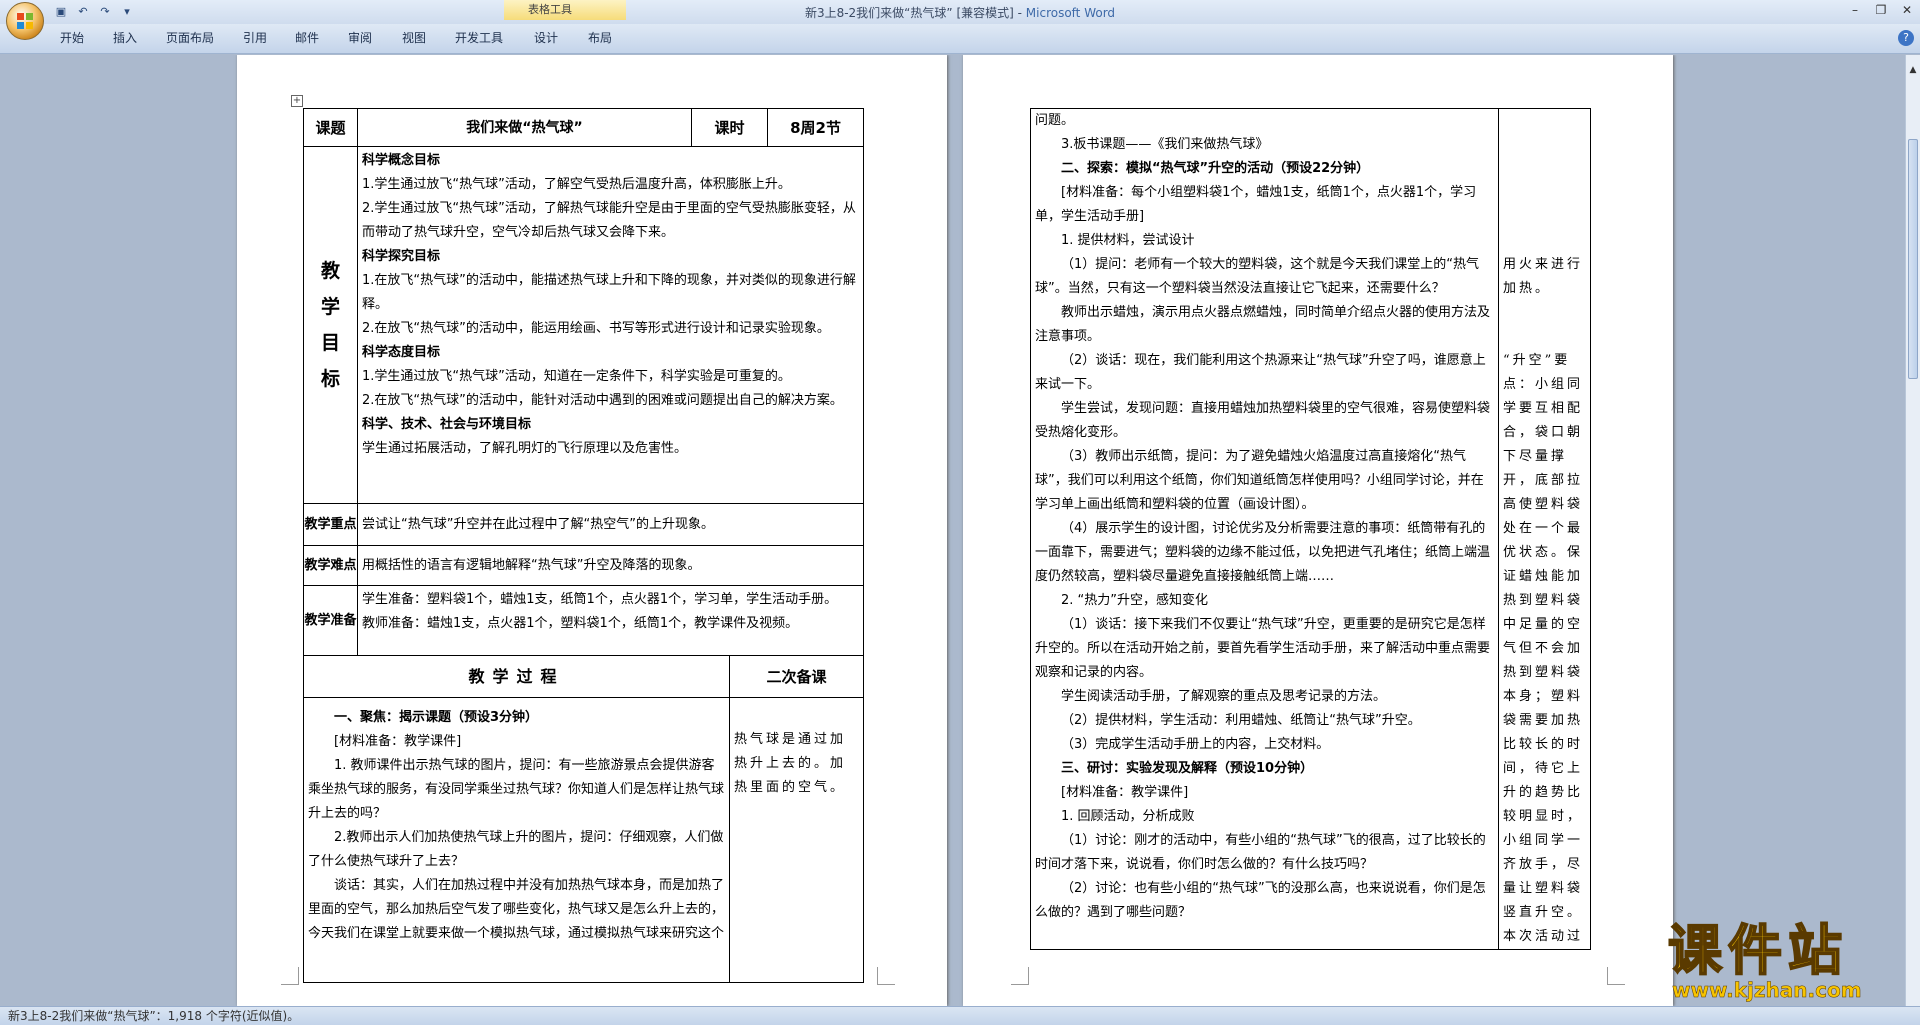 The width and height of the screenshot is (1920, 1025). Describe the element at coordinates (1907, 10) in the screenshot. I see `close-icon: ✕` at that location.